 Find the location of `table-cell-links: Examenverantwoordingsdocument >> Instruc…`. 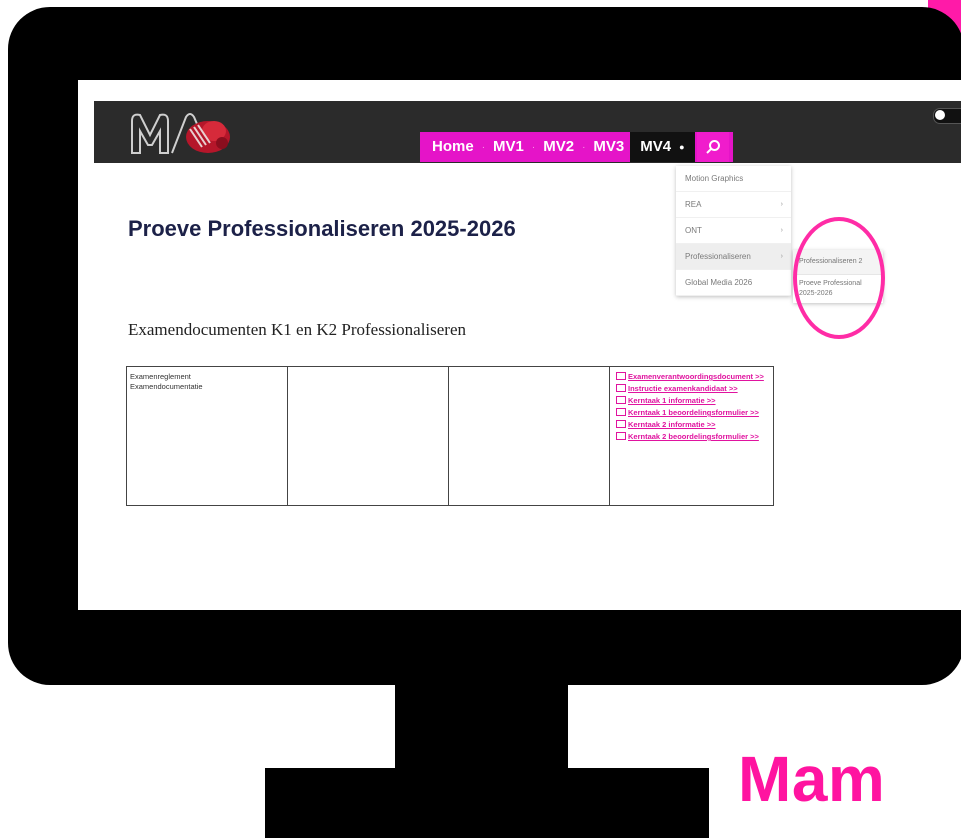

table-cell-links: Examenverantwoordingsdocument >> Instruc… is located at coordinates (691, 436).